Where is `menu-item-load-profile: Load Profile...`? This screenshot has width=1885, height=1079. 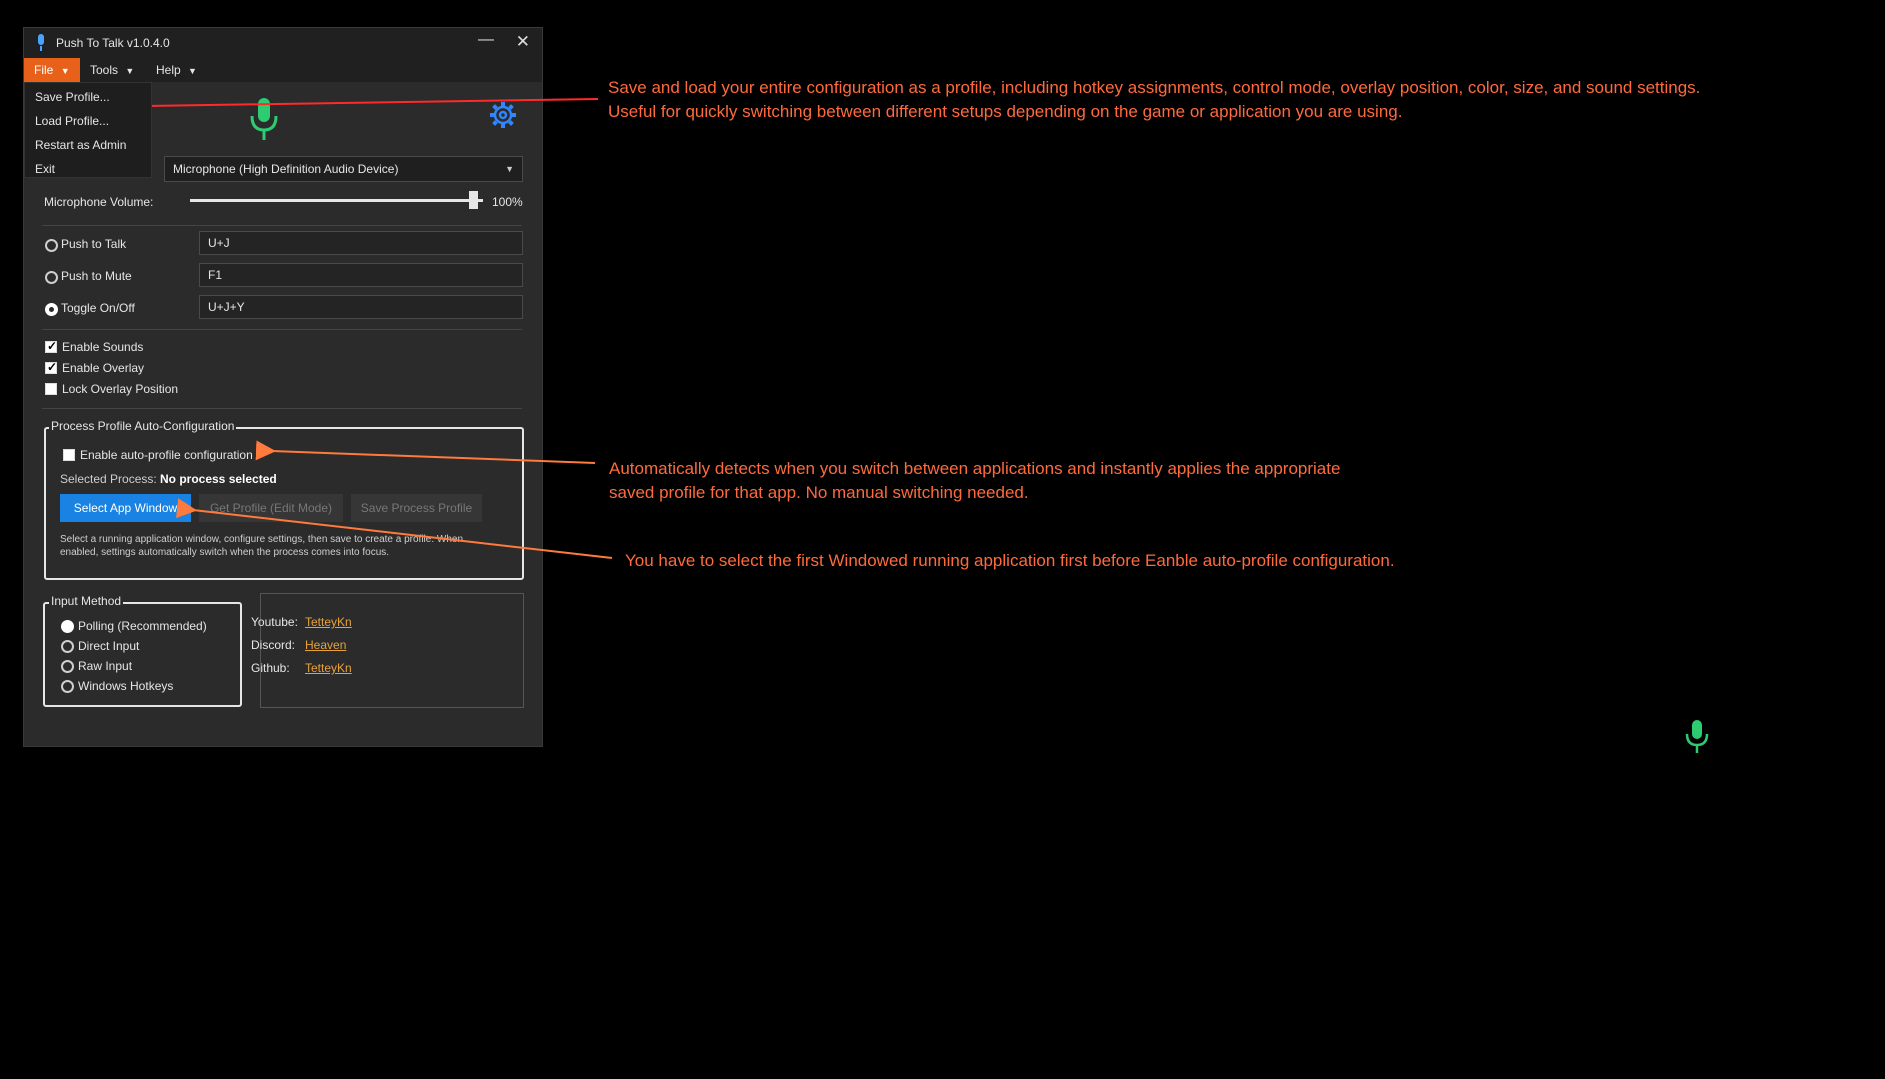
menu-item-load-profile: Load Profile... is located at coordinates (72, 121).